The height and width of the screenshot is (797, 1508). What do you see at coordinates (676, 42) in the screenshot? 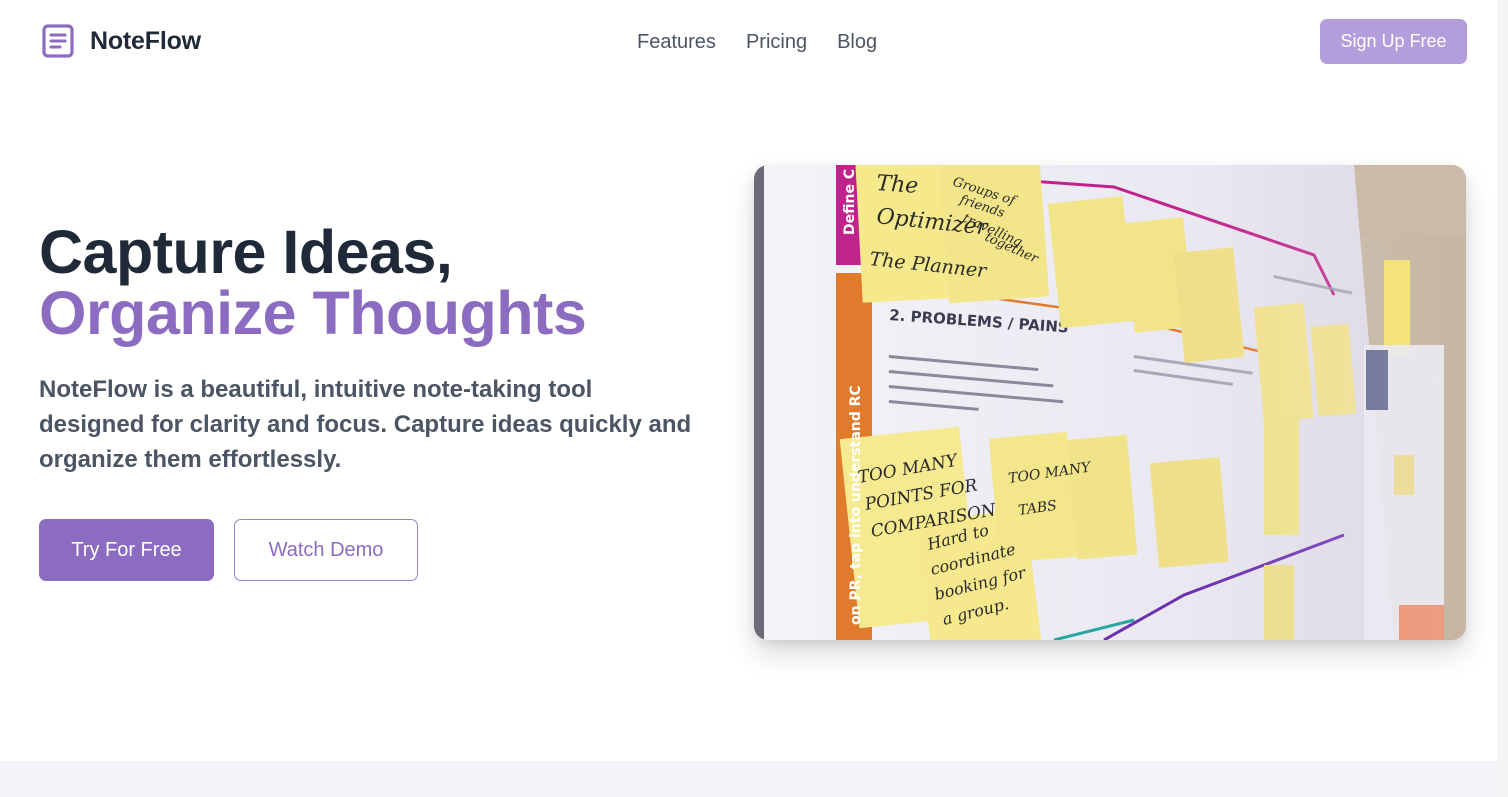
I see `nav-link-features: Features` at bounding box center [676, 42].